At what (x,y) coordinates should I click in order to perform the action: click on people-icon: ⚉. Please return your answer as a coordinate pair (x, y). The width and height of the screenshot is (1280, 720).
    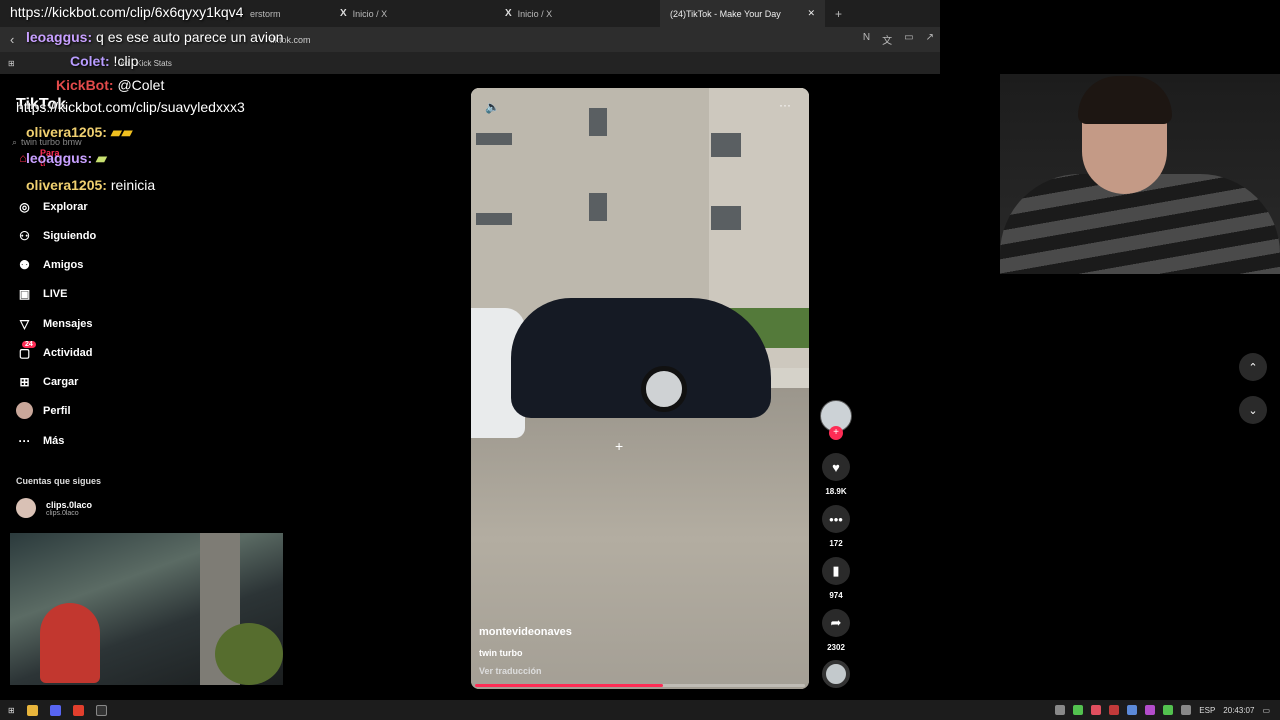
    Looking at the image, I should click on (24, 264).